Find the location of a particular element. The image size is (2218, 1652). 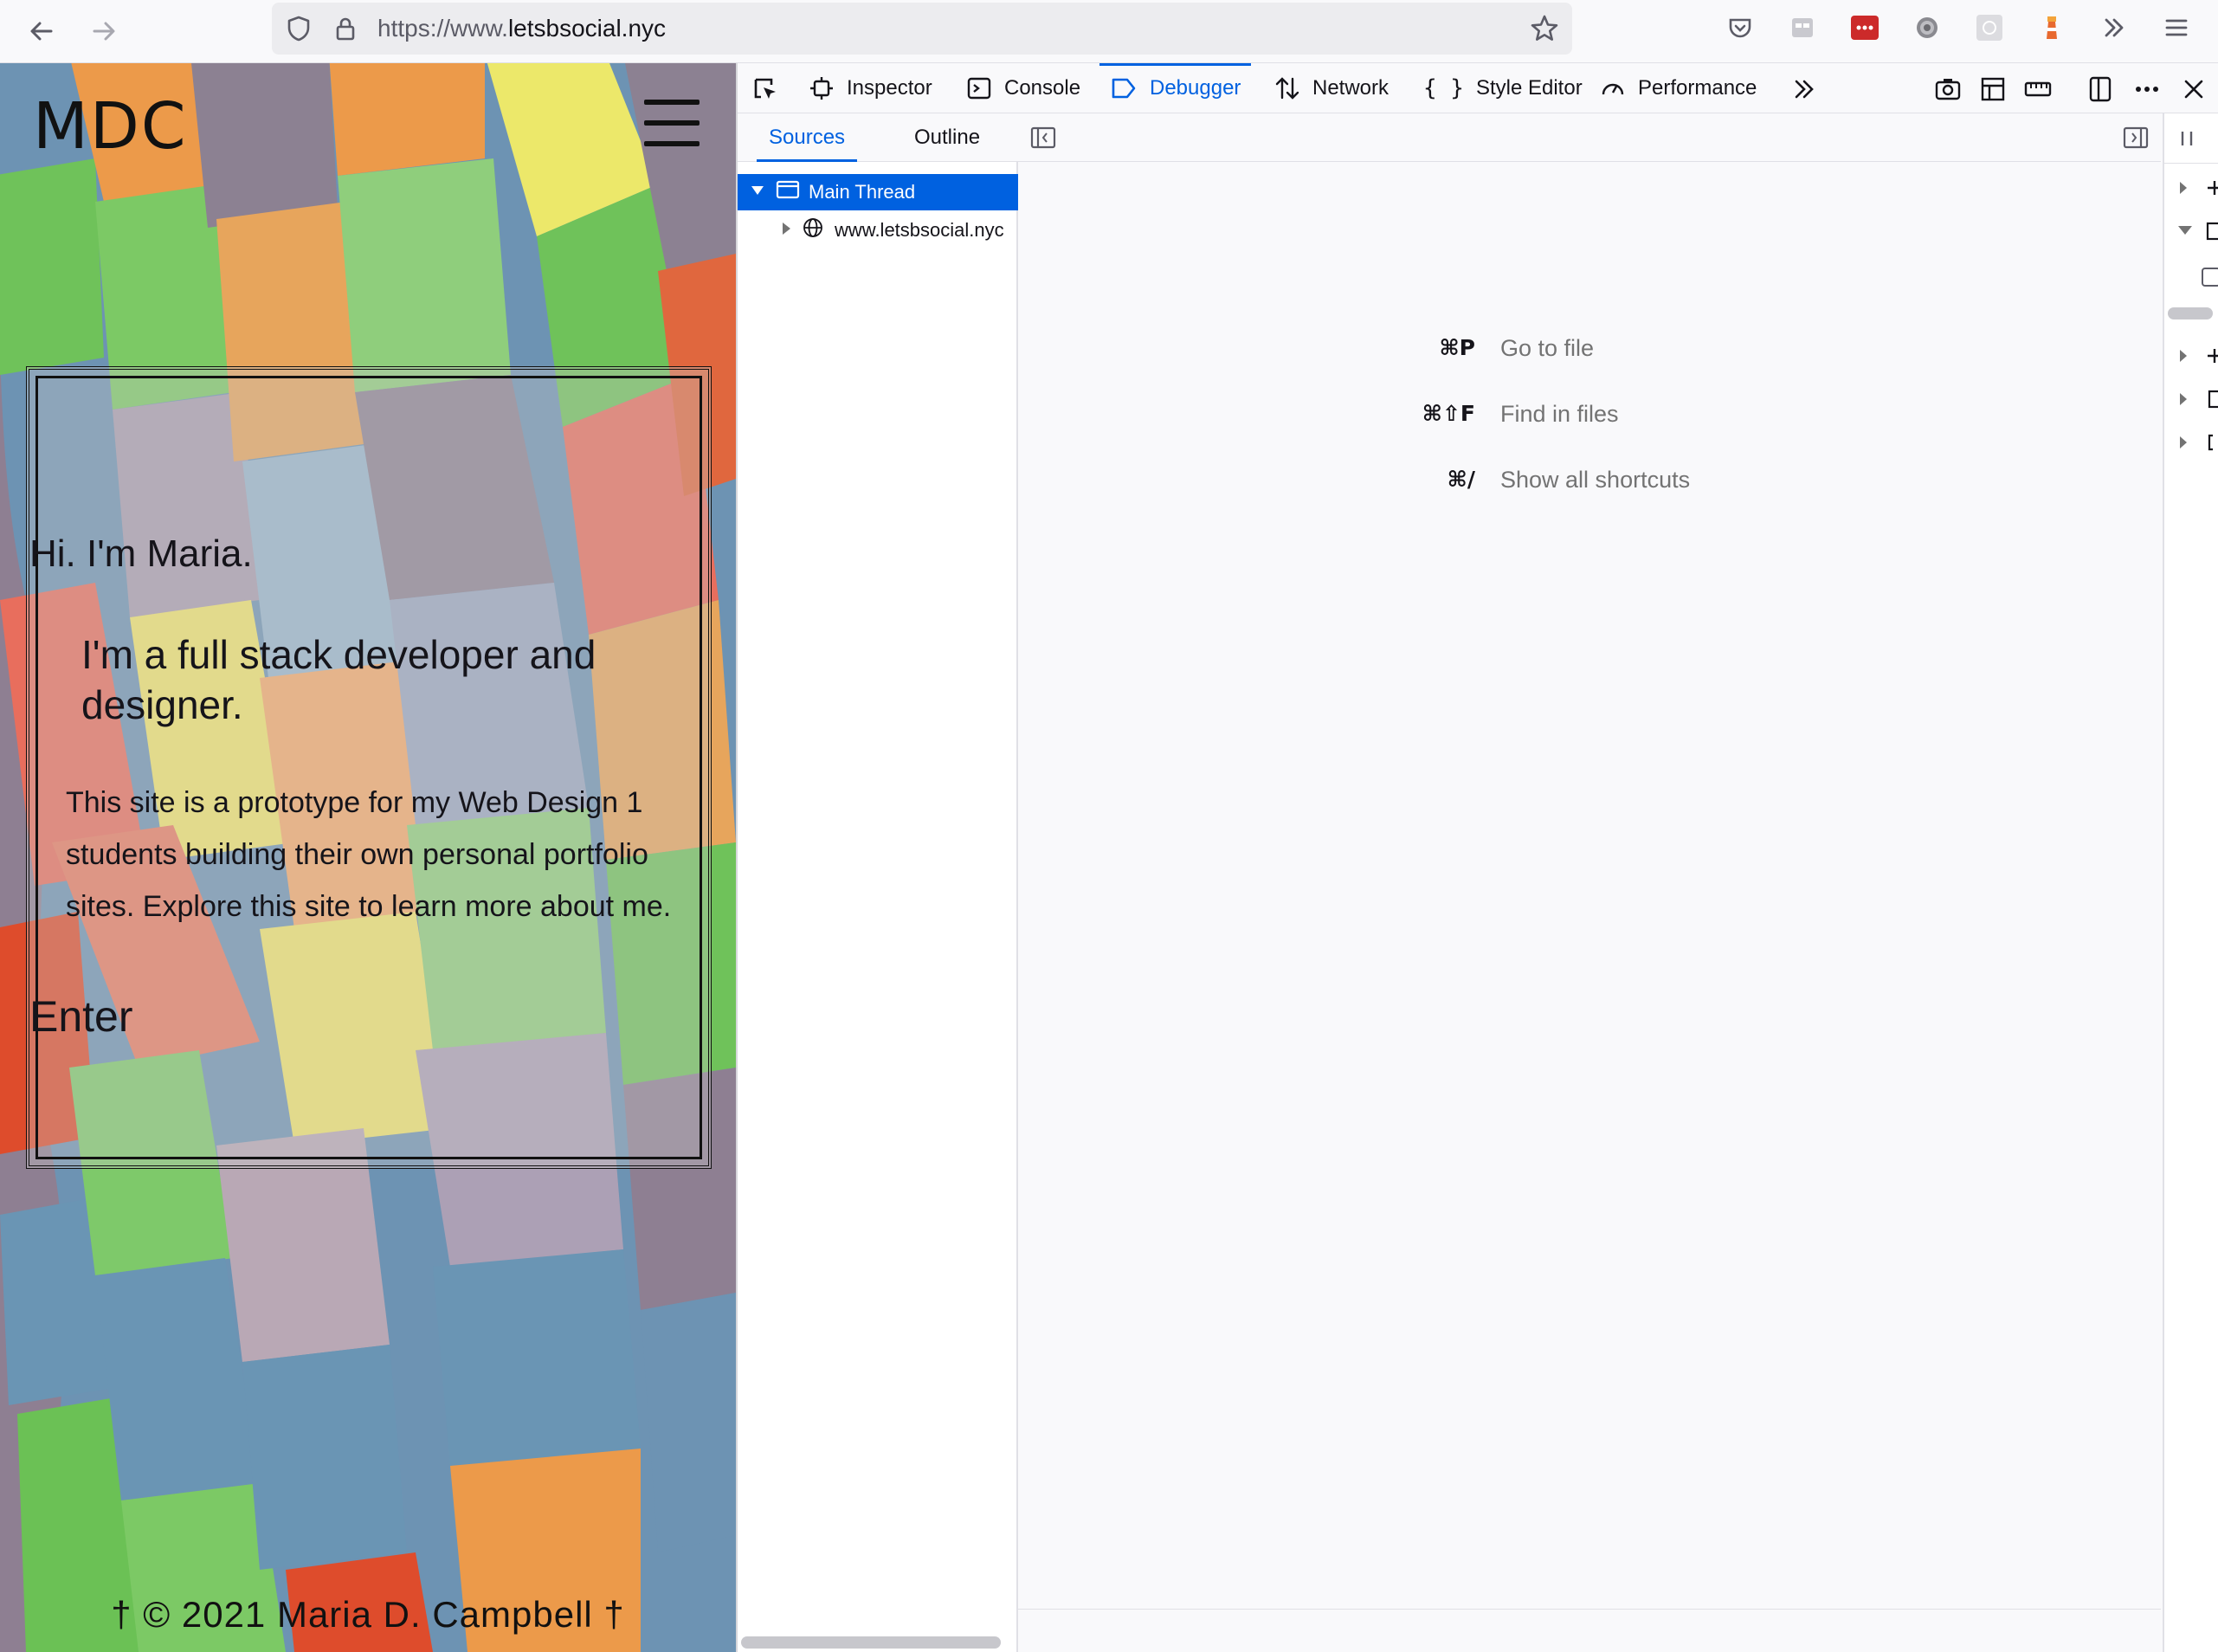

style-editor-icon: { } is located at coordinates (1443, 88).